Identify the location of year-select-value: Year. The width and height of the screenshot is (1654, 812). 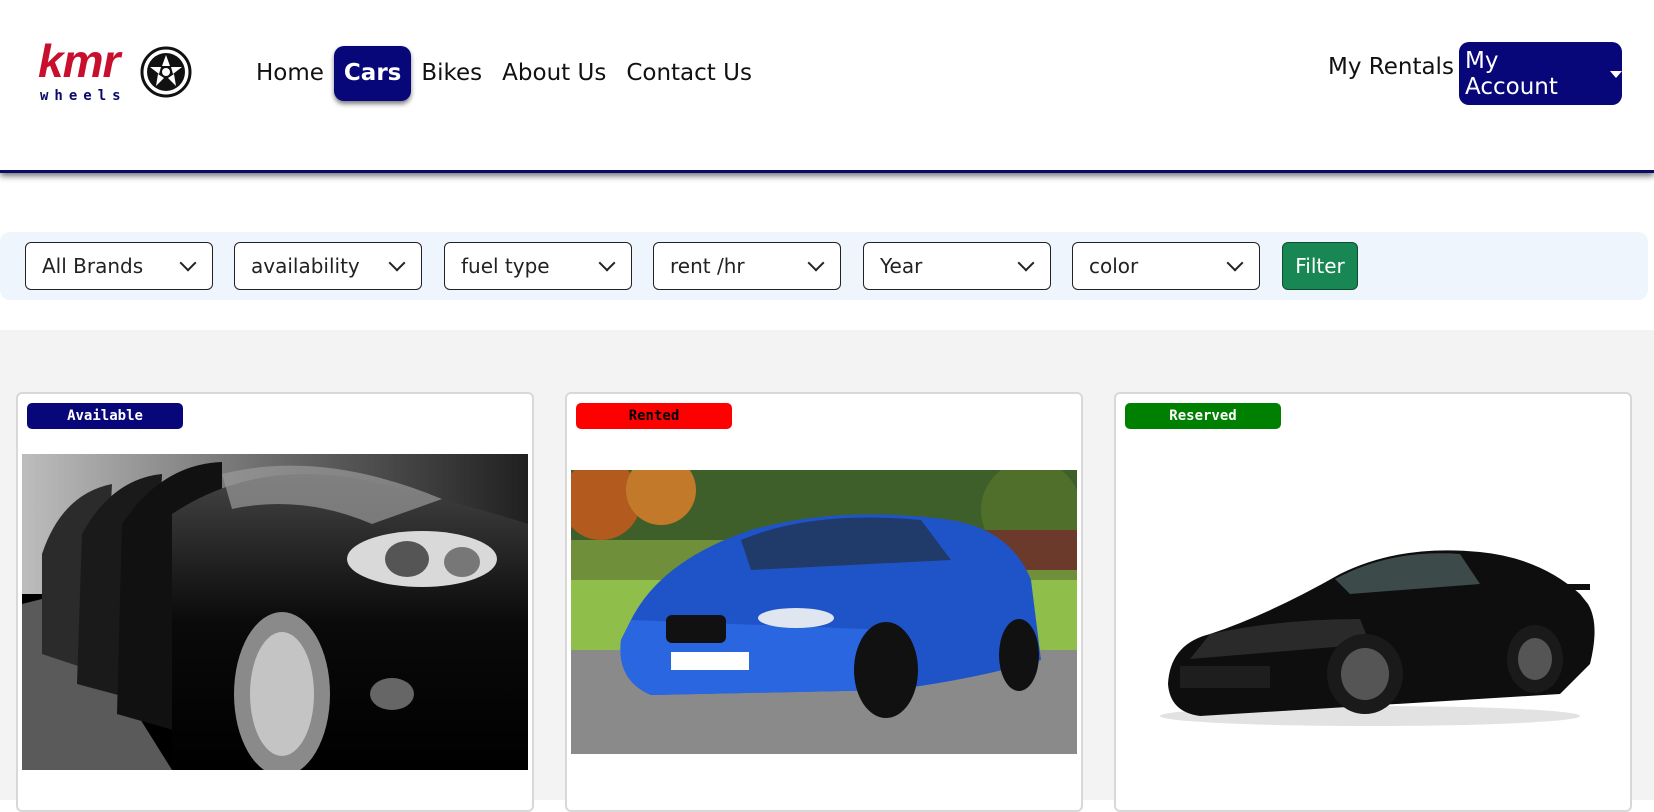
(901, 266).